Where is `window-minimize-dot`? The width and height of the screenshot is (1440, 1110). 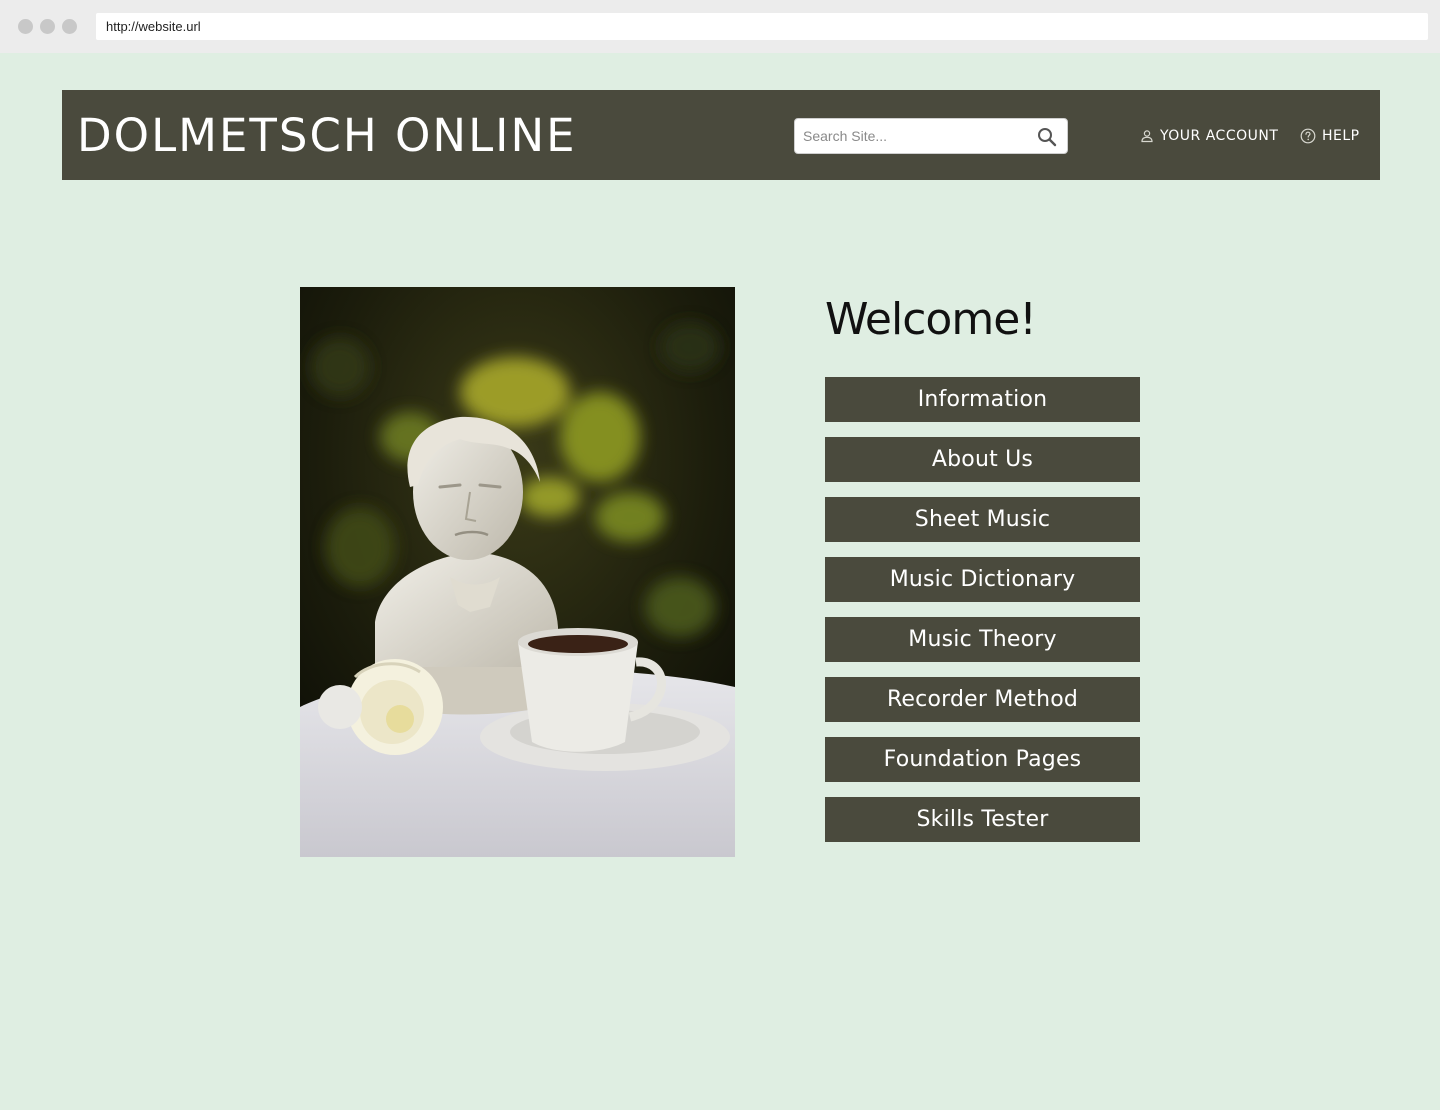
window-minimize-dot is located at coordinates (47, 26).